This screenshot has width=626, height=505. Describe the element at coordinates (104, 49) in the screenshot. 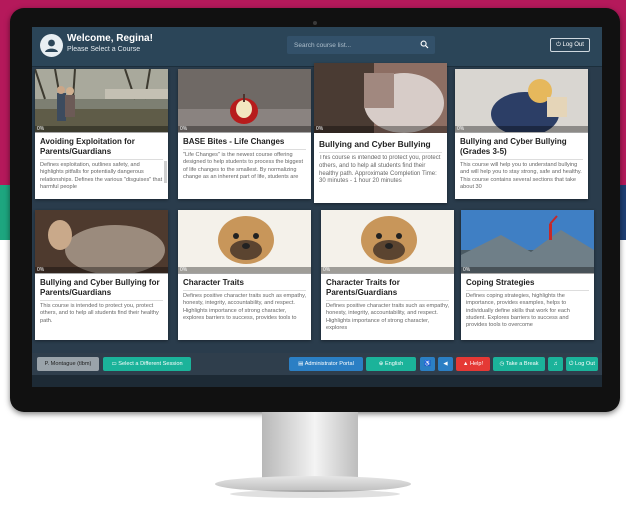

I see `welcome-subtitle: Please Select a Course` at that location.